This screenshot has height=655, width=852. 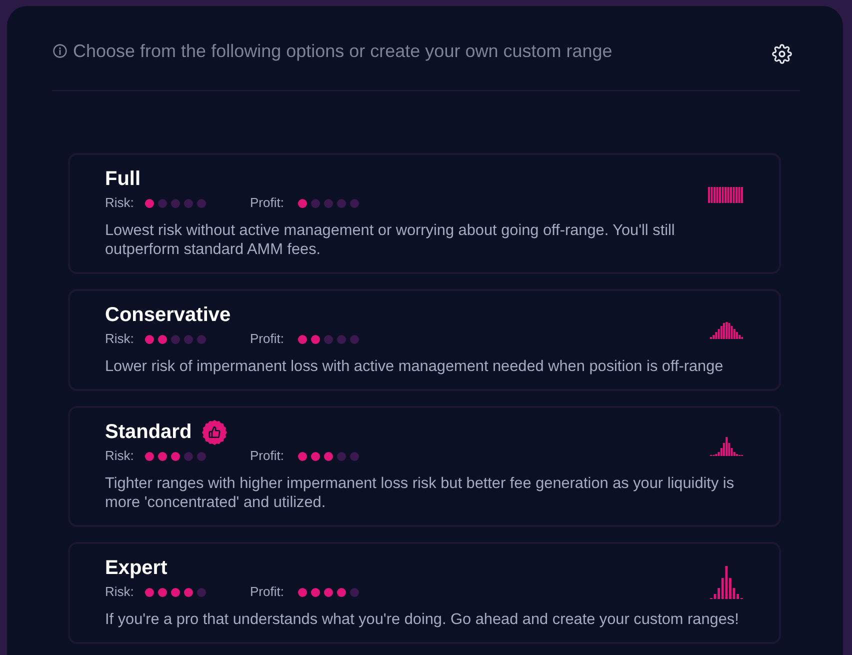 I want to click on option-title: Expert, so click(x=136, y=568).